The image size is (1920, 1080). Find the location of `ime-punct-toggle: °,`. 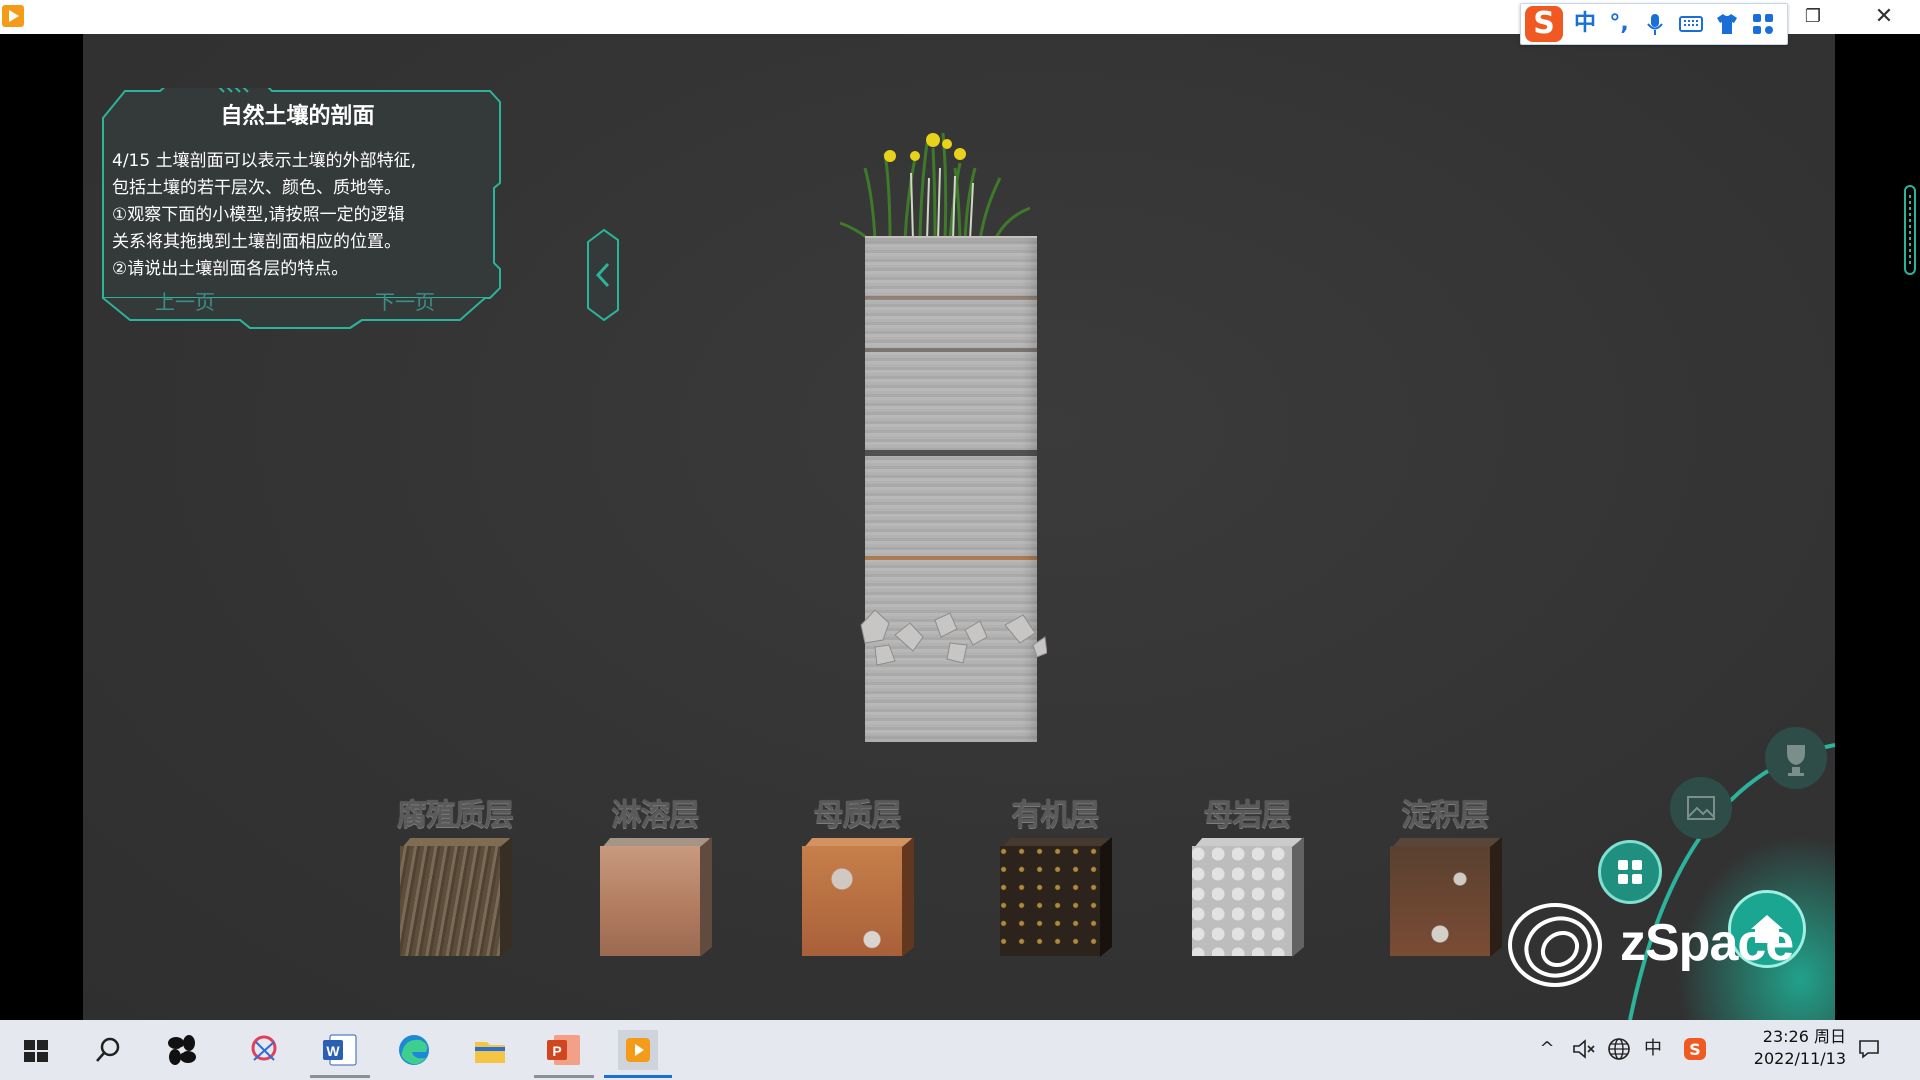

ime-punct-toggle: °, is located at coordinates (1619, 24).